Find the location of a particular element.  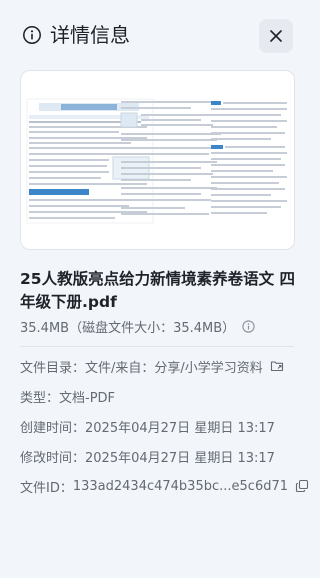

file-id-value: 133ad2434c474b35bc...e5c6d71 is located at coordinates (180, 486).